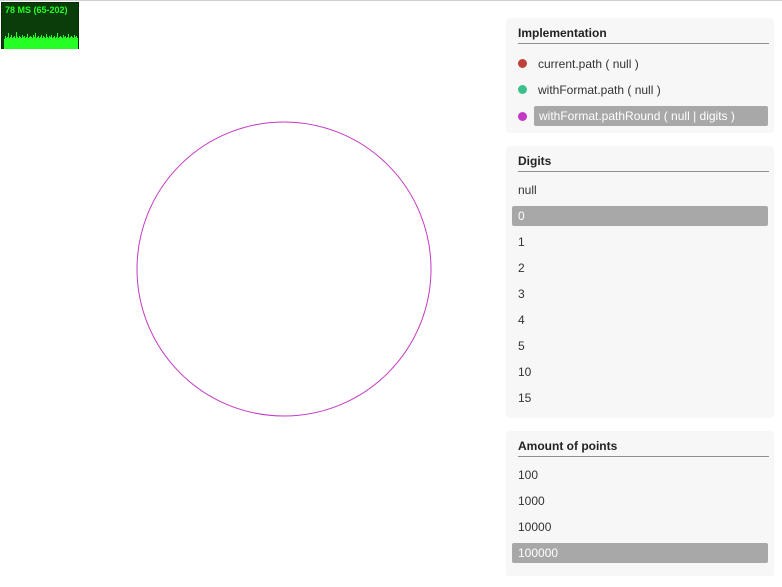  What do you see at coordinates (640, 320) in the screenshot?
I see `digits-option-4: 4` at bounding box center [640, 320].